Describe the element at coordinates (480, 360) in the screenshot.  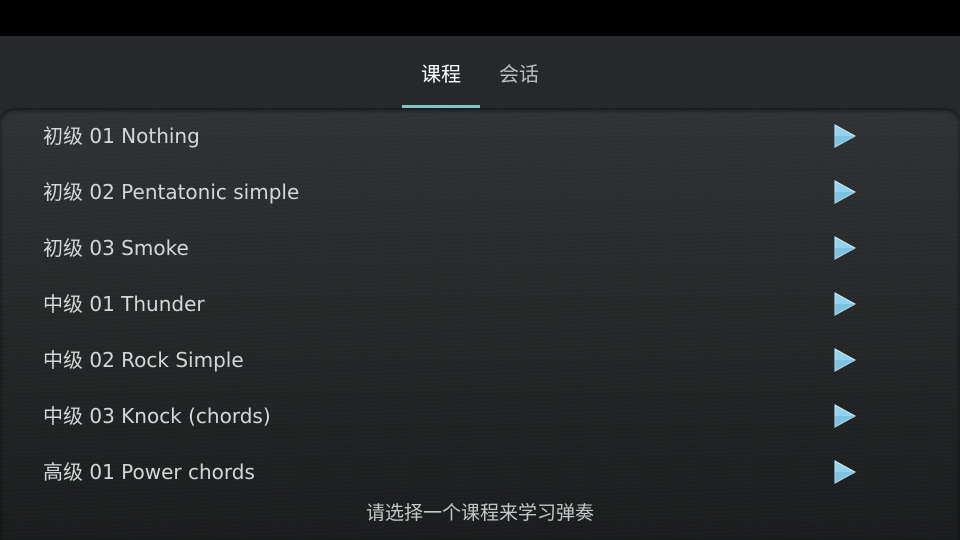
I see `lesson-row-intermediate-02: 中级 02 Rock Simple` at that location.